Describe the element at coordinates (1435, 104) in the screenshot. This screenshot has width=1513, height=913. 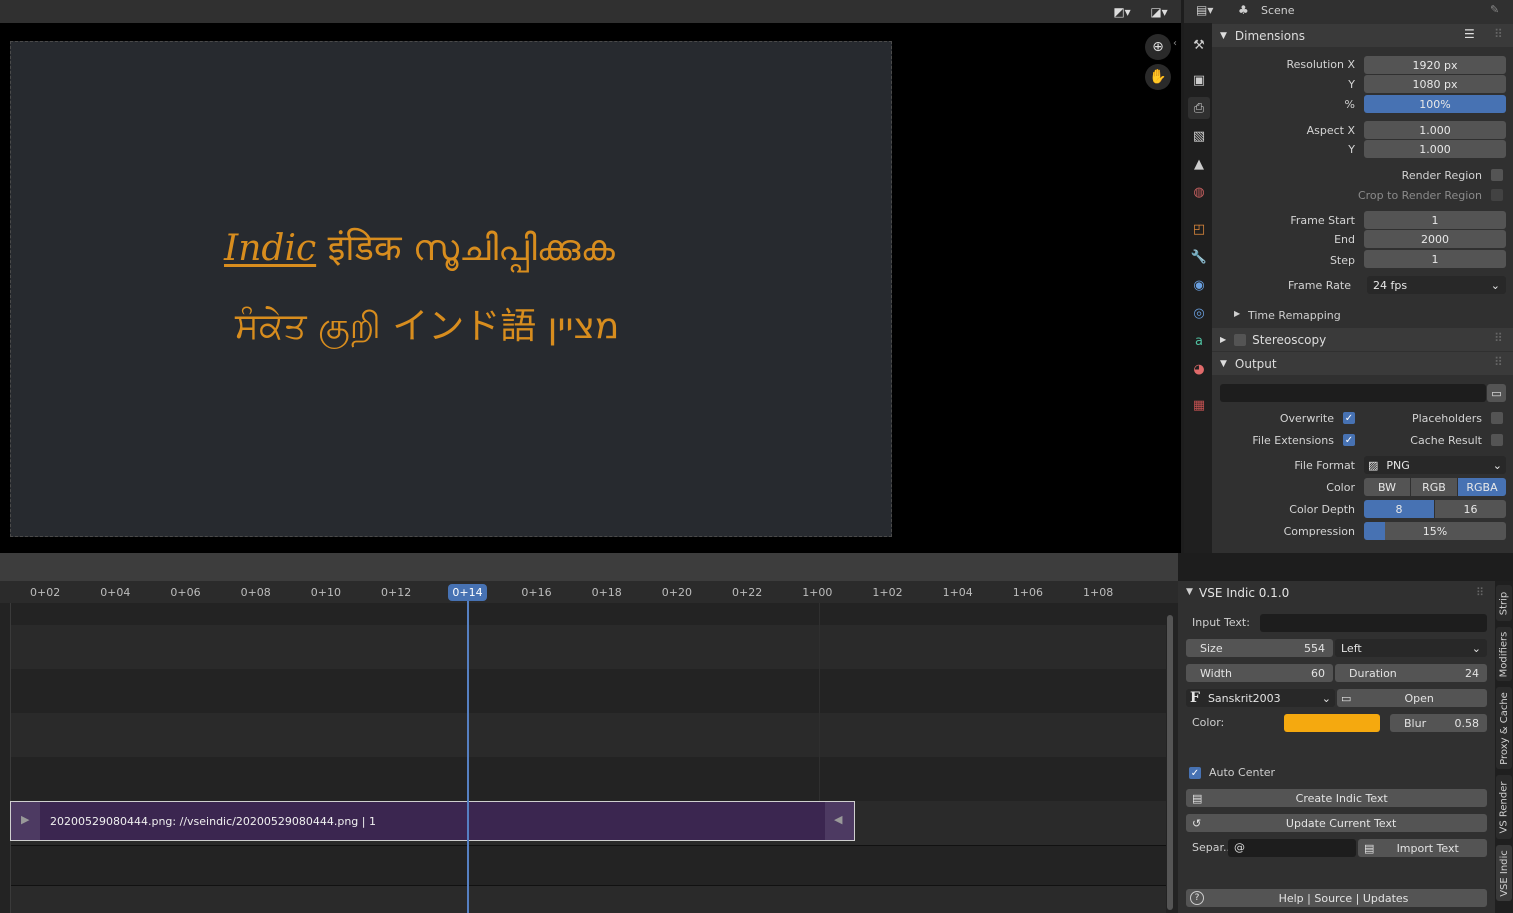
I see `resolution-percent-field: 100%` at that location.